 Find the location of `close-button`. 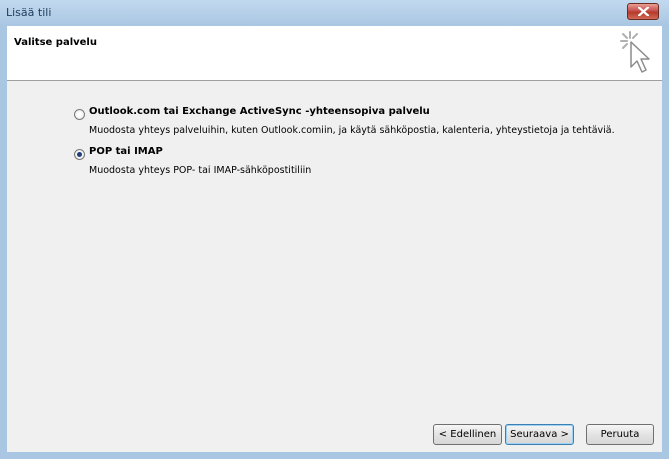

close-button is located at coordinates (643, 11).